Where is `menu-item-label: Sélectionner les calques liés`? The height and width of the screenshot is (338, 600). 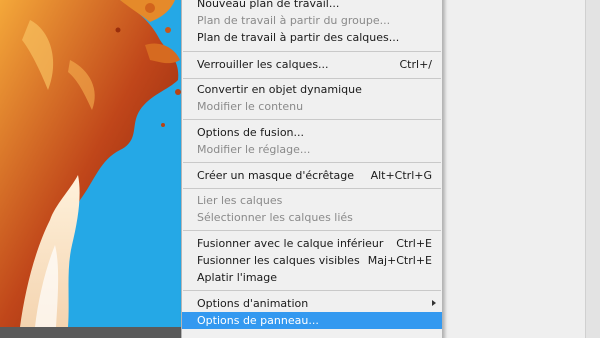
menu-item-label: Sélectionner les calques liés is located at coordinates (275, 217).